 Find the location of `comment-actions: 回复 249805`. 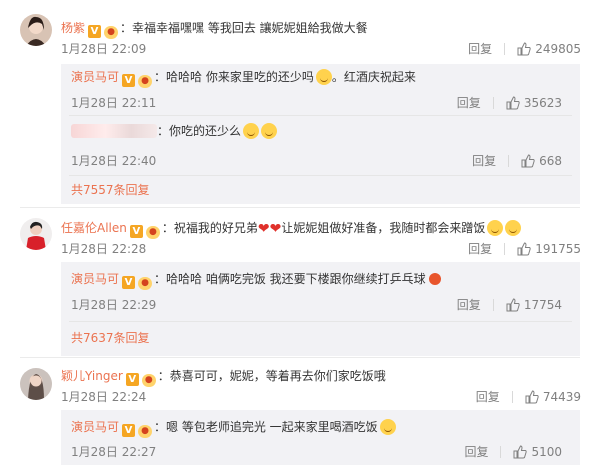

comment-actions: 回复 249805 is located at coordinates (524, 49).